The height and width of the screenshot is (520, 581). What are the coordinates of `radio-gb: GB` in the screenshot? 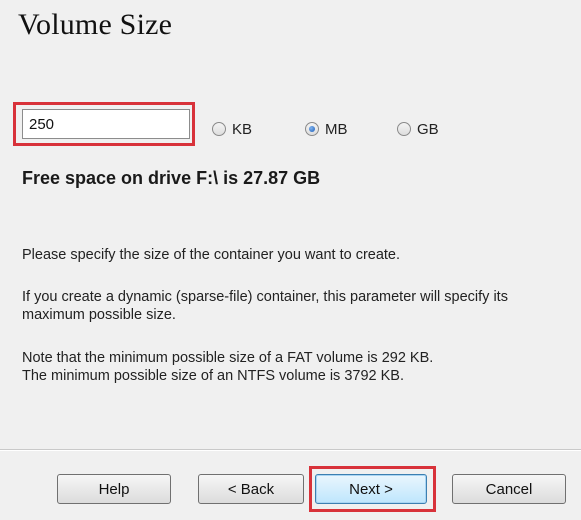 It's located at (418, 129).